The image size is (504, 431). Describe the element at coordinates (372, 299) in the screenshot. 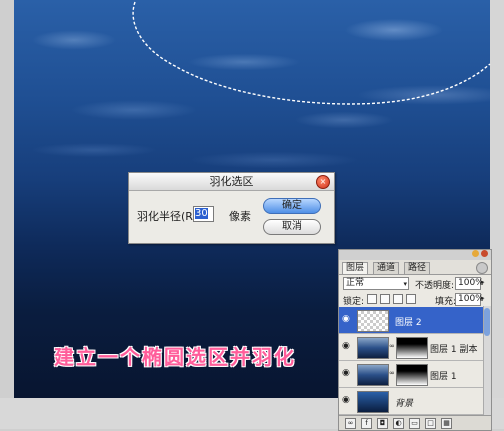

I see `lock-transparency-icon` at that location.